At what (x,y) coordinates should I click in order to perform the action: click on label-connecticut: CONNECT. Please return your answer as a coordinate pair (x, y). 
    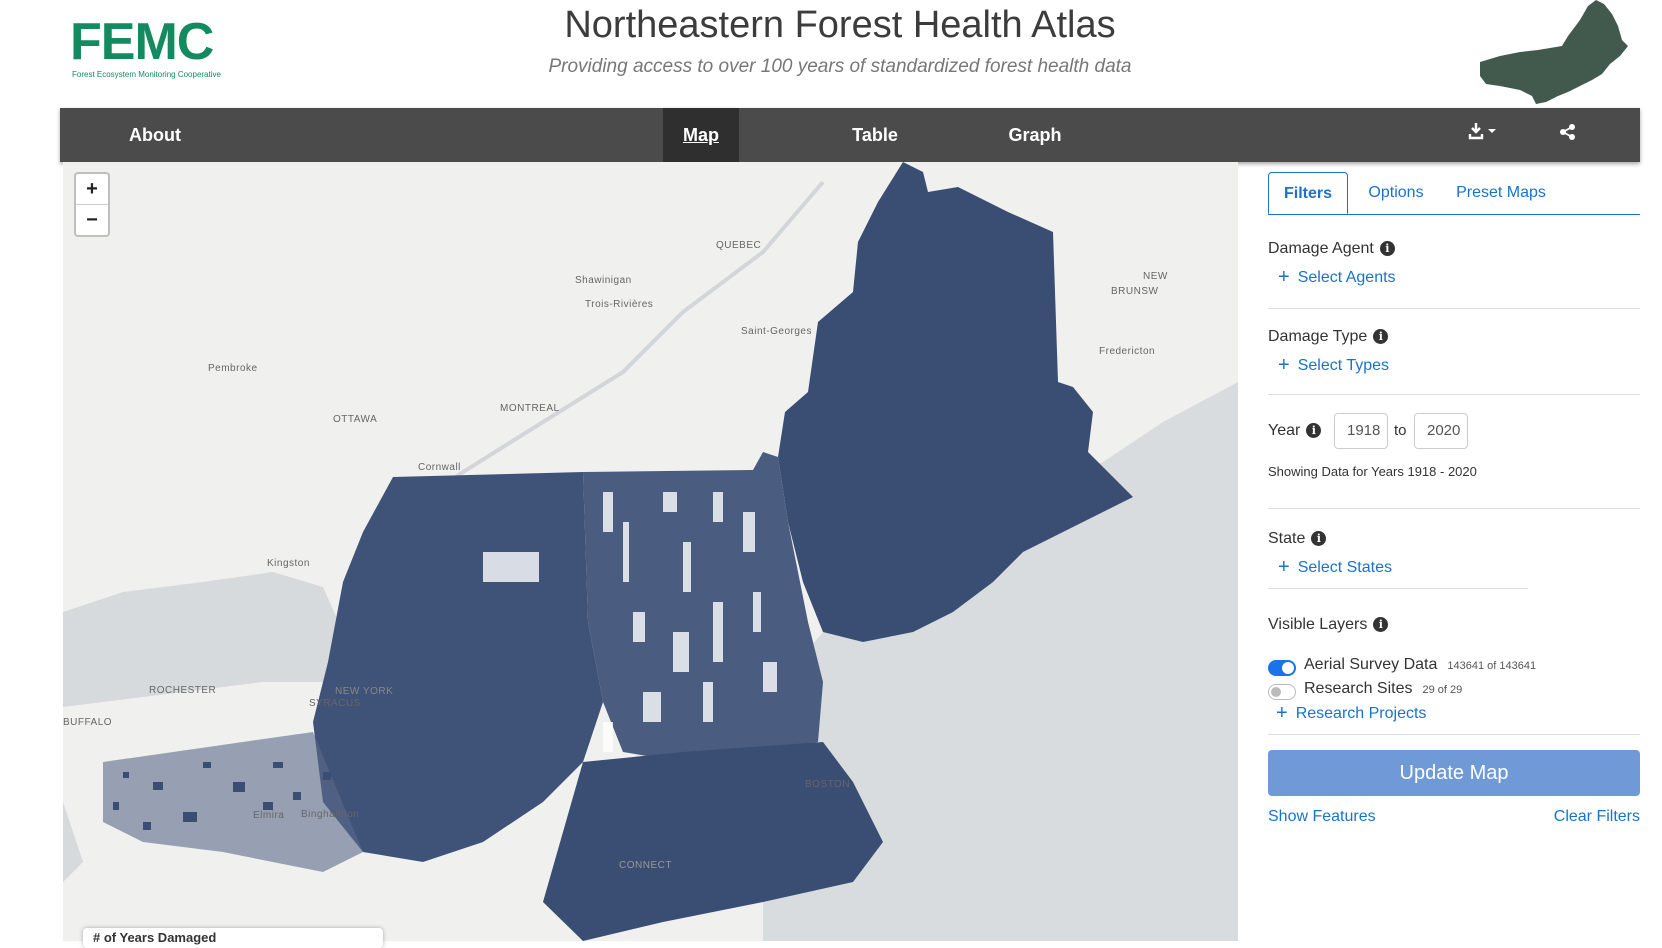
    Looking at the image, I should click on (645, 865).